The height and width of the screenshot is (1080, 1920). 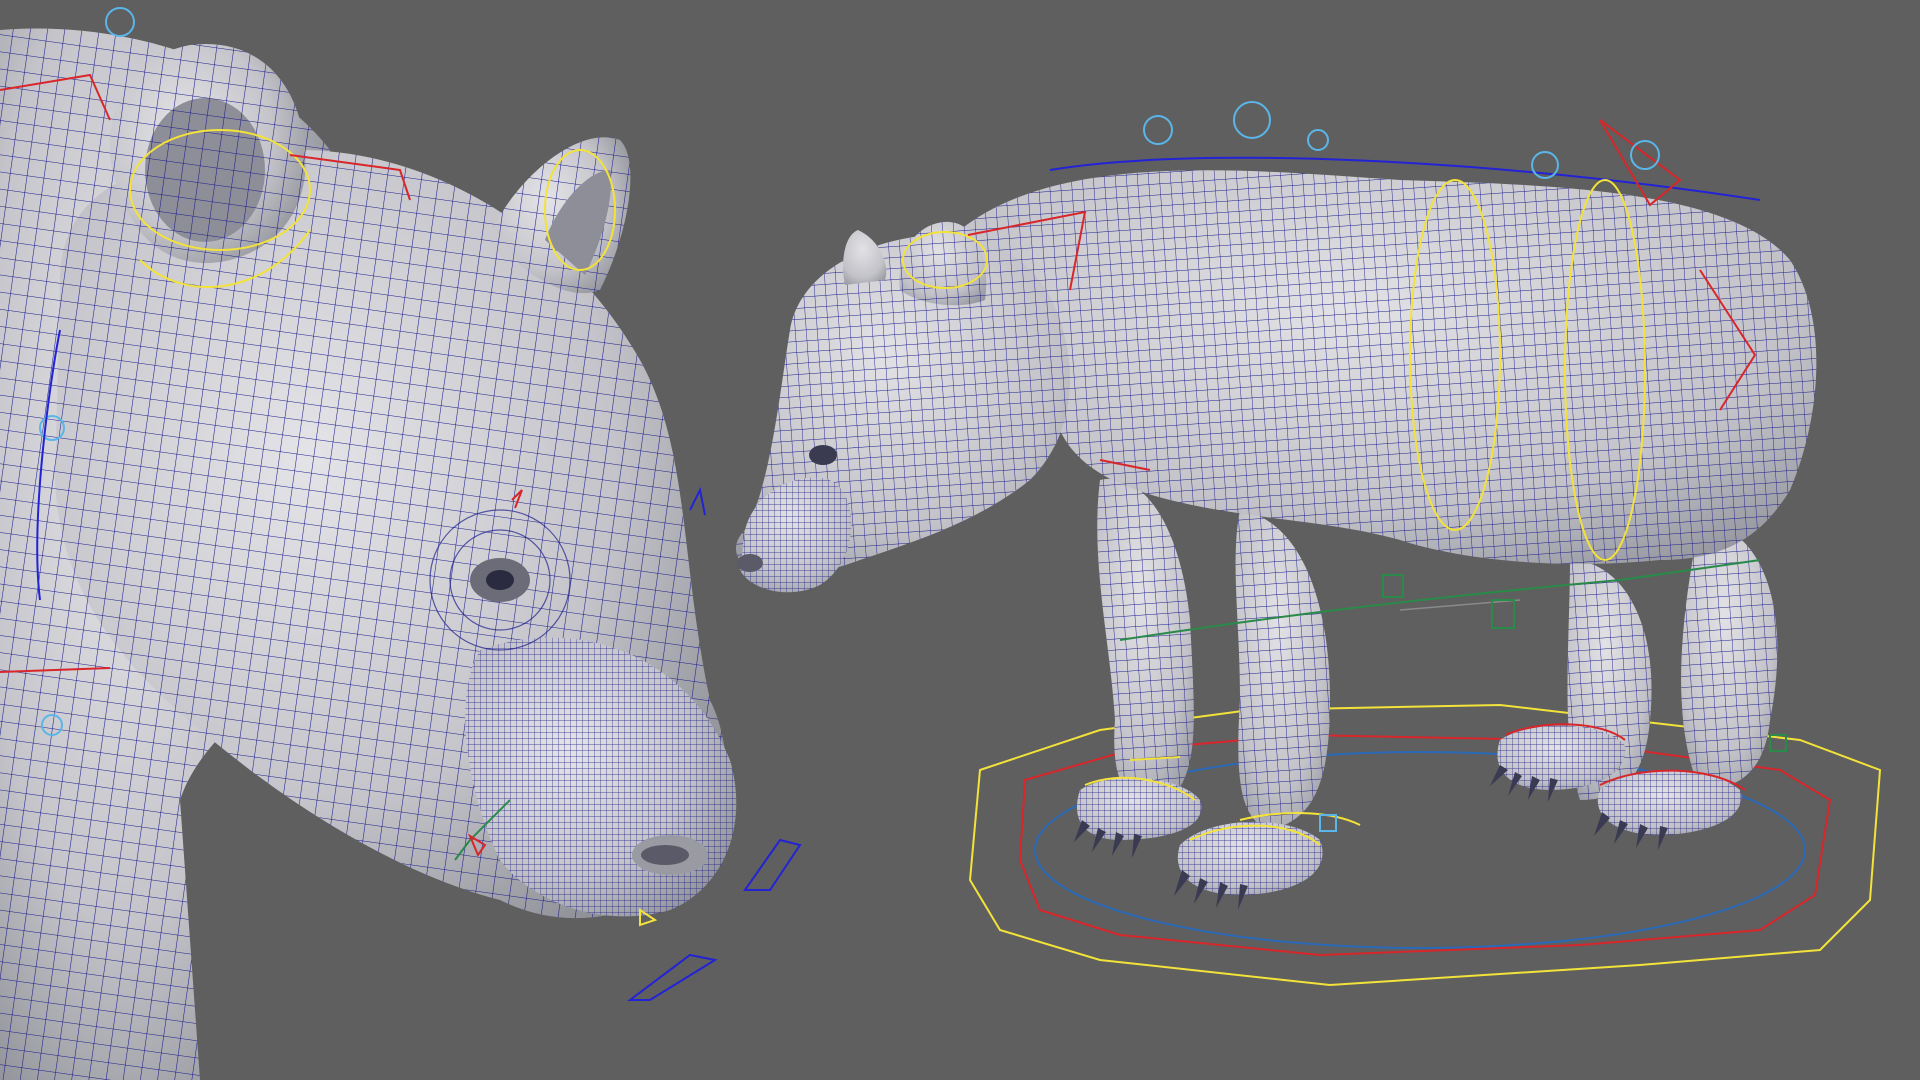 I want to click on pole-vector-control, so click(x=1440, y=600).